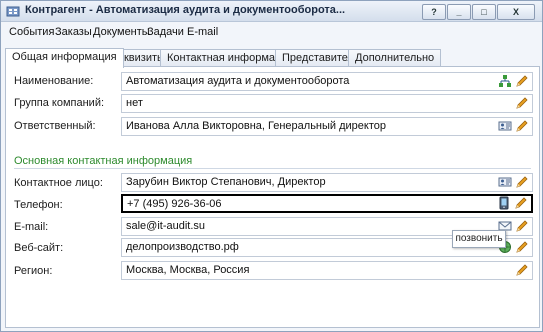 This screenshot has width=543, height=332. What do you see at coordinates (55, 126) in the screenshot?
I see `responsible-label: Ответственный:` at bounding box center [55, 126].